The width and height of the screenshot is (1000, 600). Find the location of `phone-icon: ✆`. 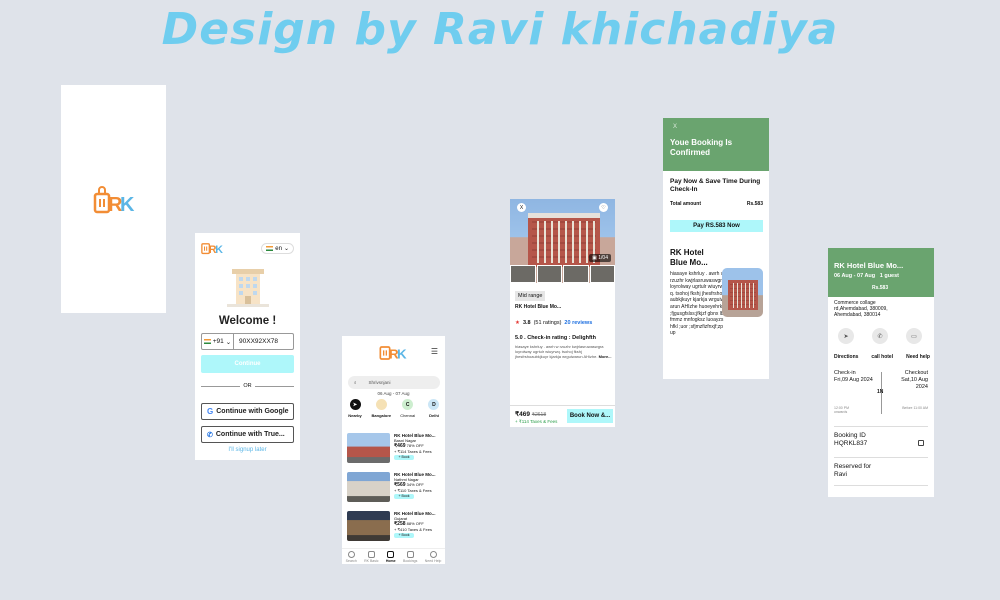

phone-icon: ✆ is located at coordinates (880, 336).